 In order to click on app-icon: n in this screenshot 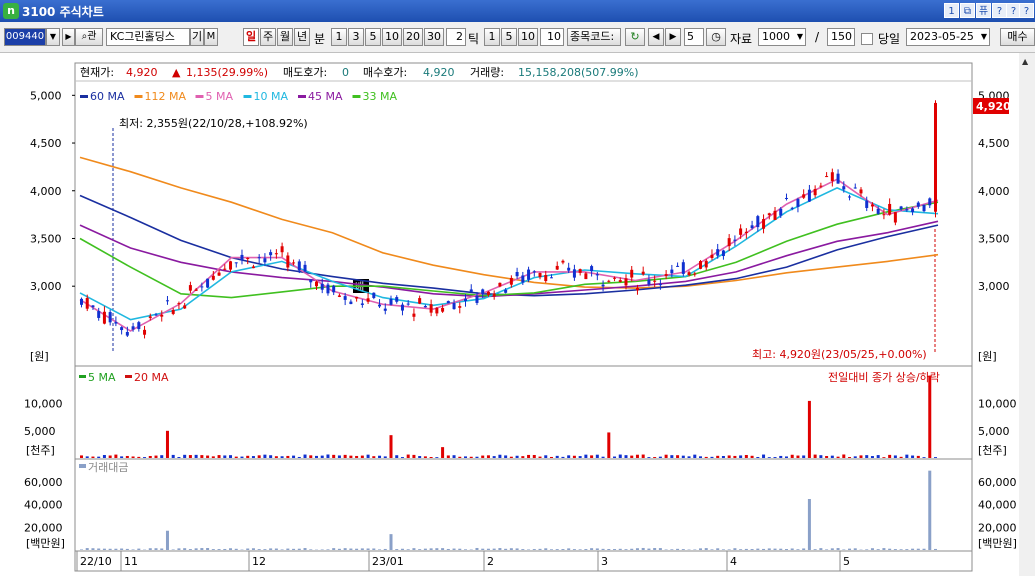, I will do `click(11, 11)`.